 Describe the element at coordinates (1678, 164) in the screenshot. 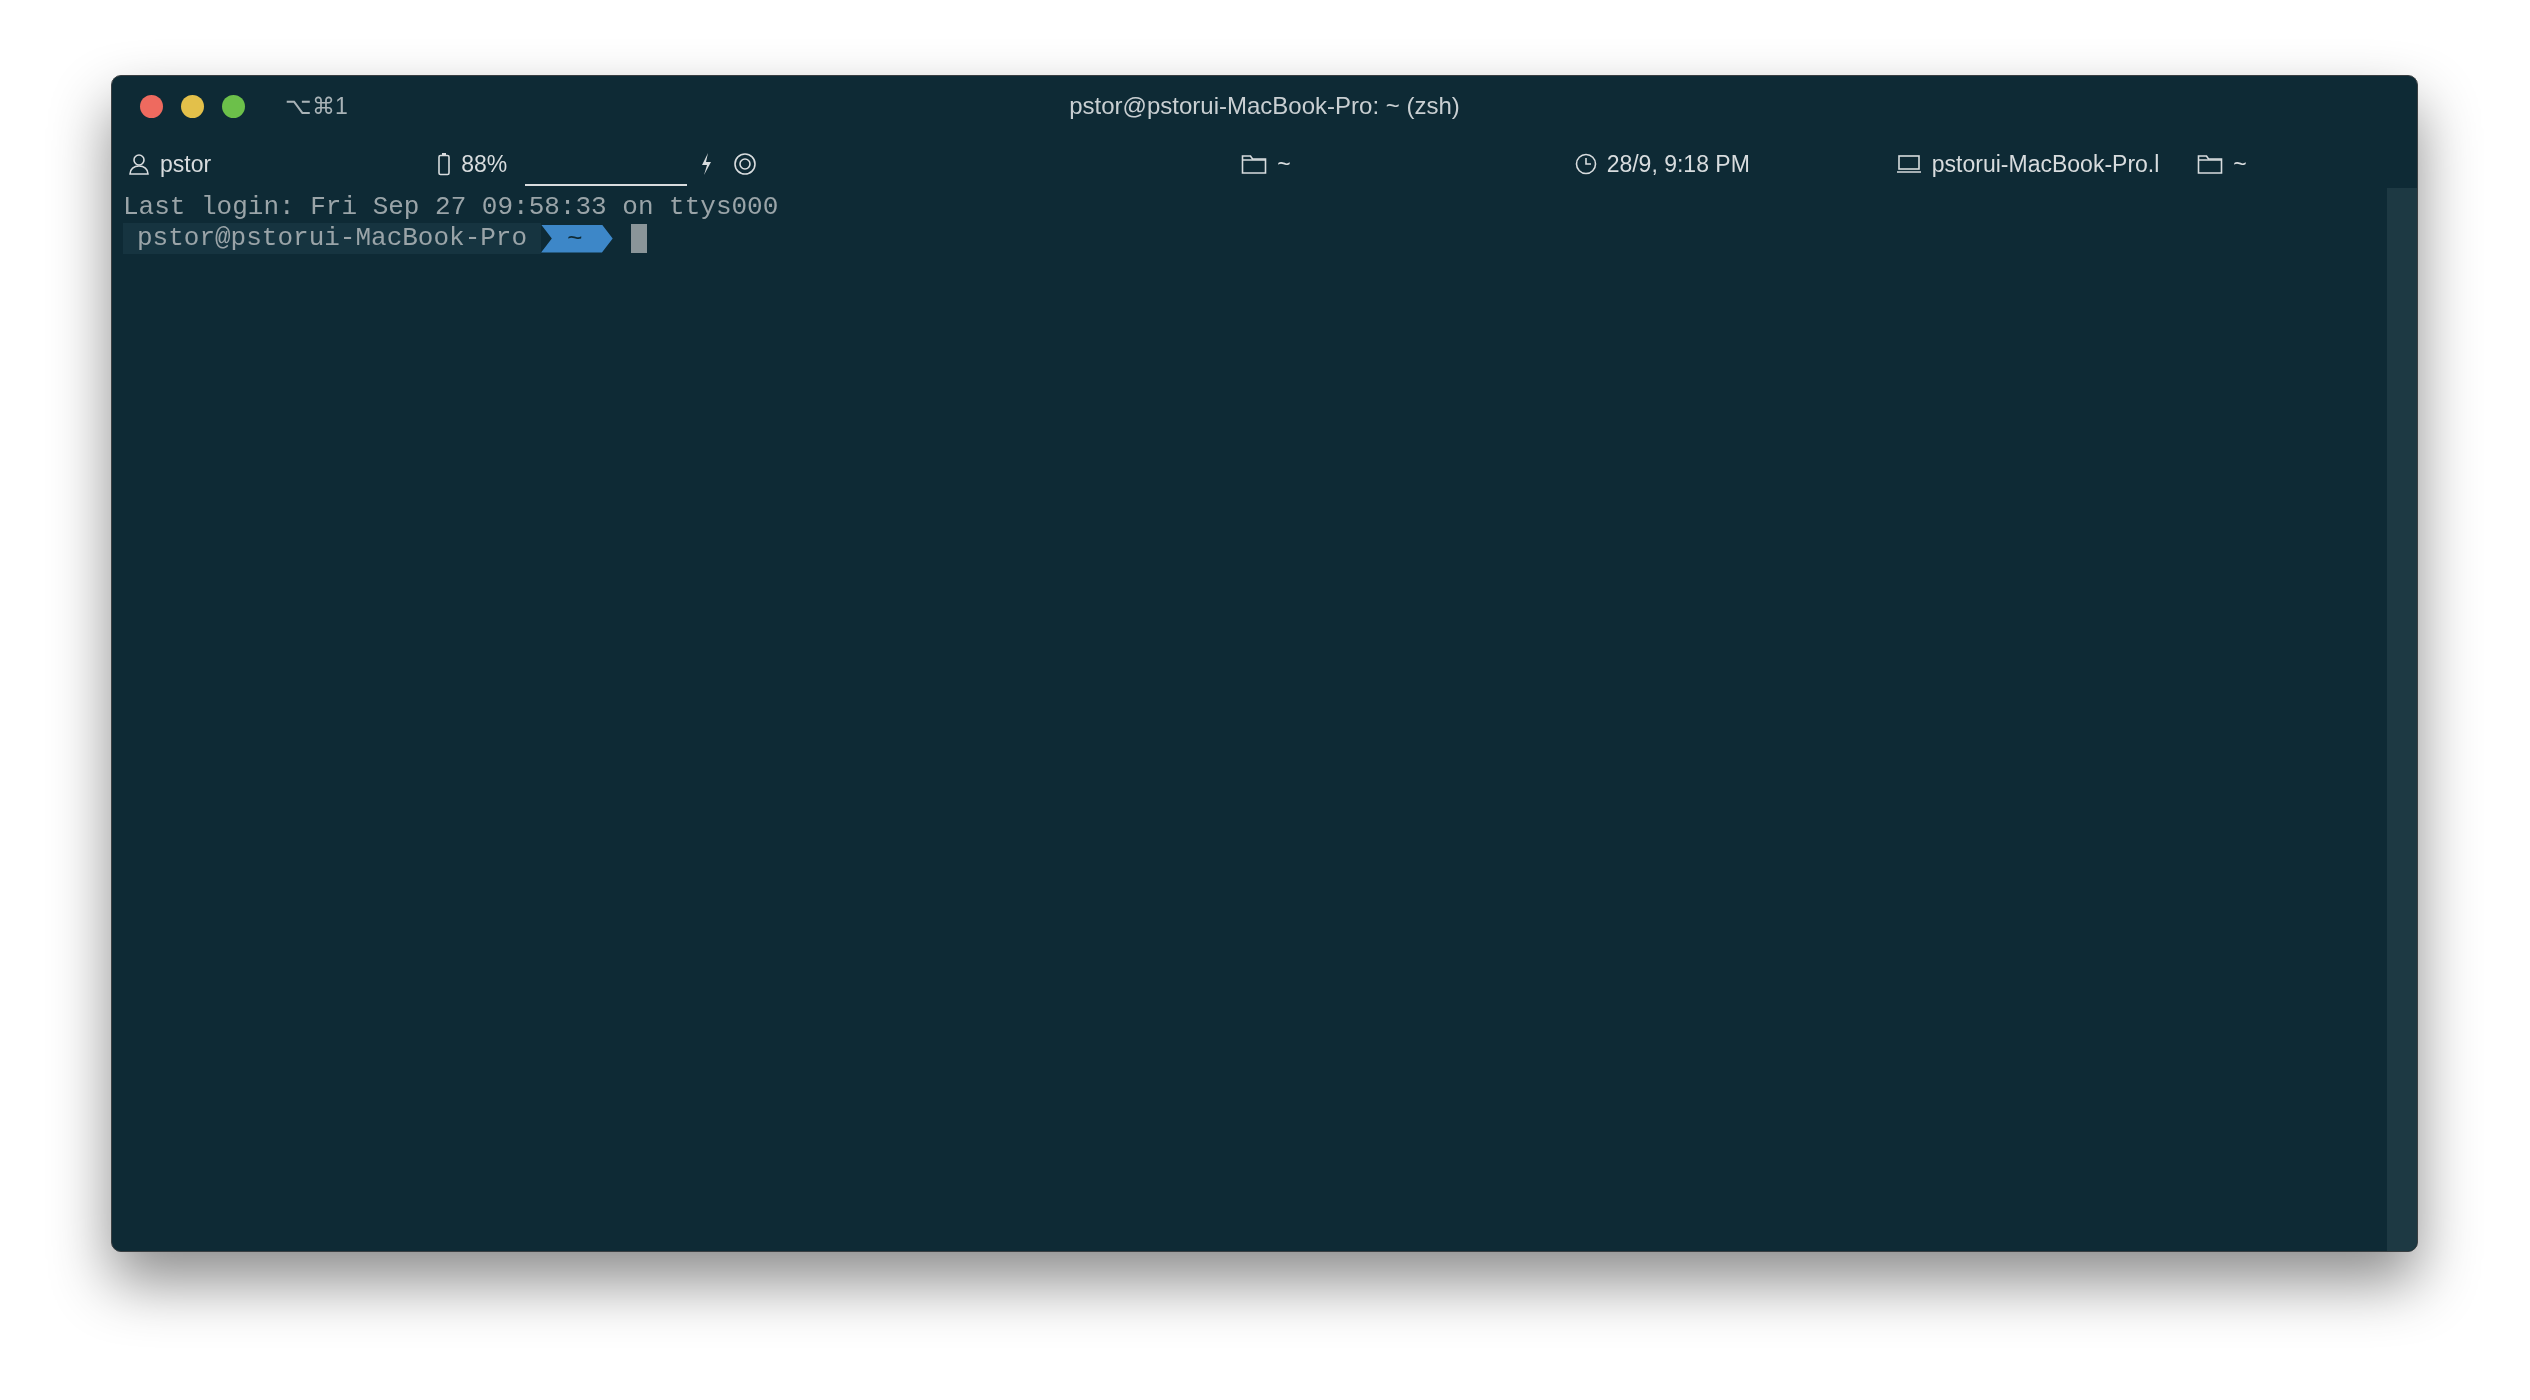

I see `status-text: 28/9, 9:18 PM` at that location.